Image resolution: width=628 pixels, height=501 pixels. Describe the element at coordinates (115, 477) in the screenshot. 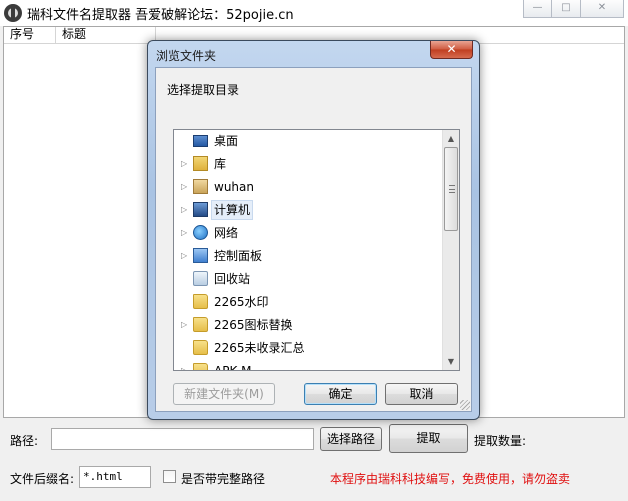

I see `ext-input: *.html` at that location.